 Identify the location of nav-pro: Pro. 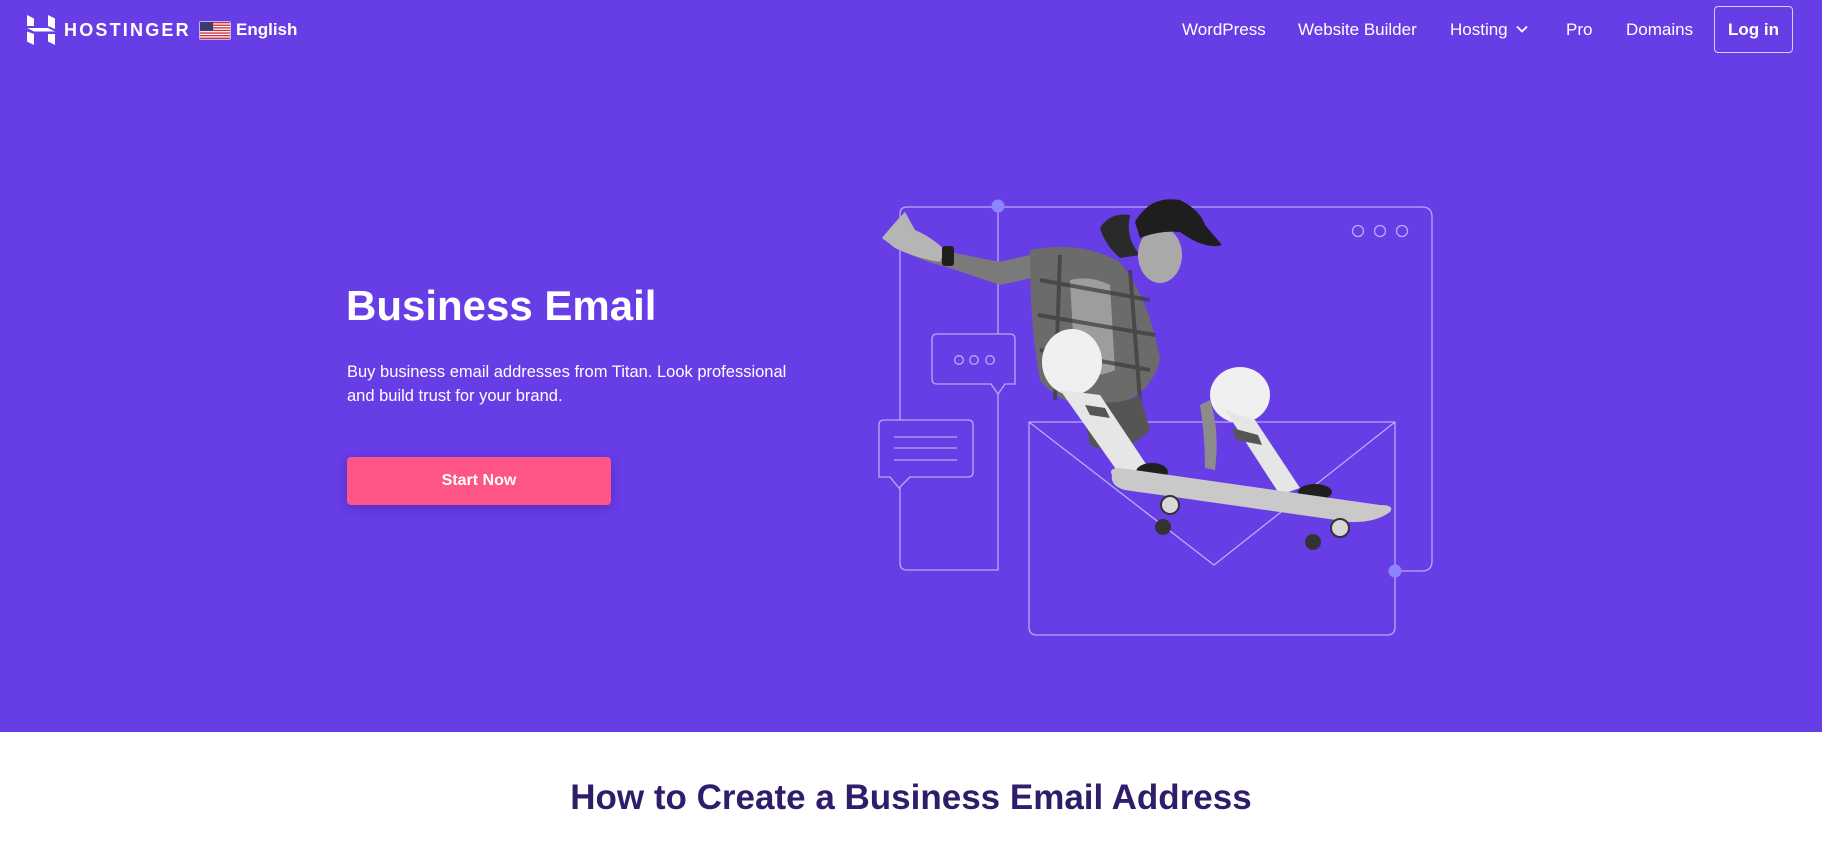
(1579, 30).